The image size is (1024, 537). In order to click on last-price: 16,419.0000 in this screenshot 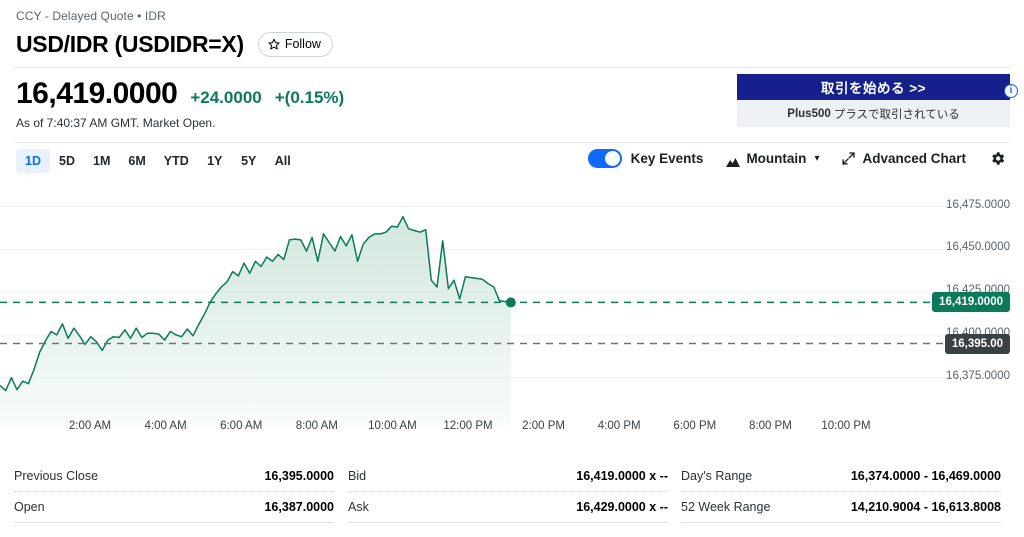, I will do `click(97, 93)`.